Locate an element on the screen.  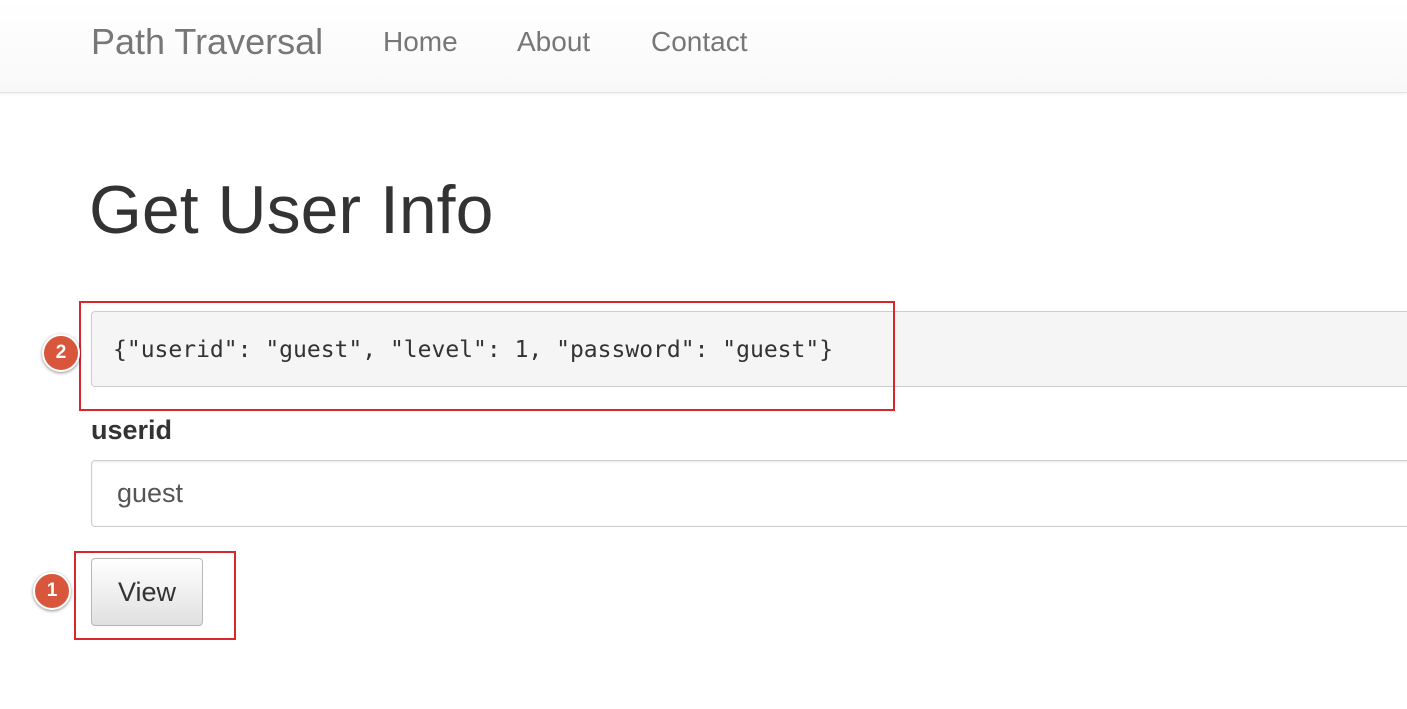
annotation-badge-1: 1 is located at coordinates (52, 591).